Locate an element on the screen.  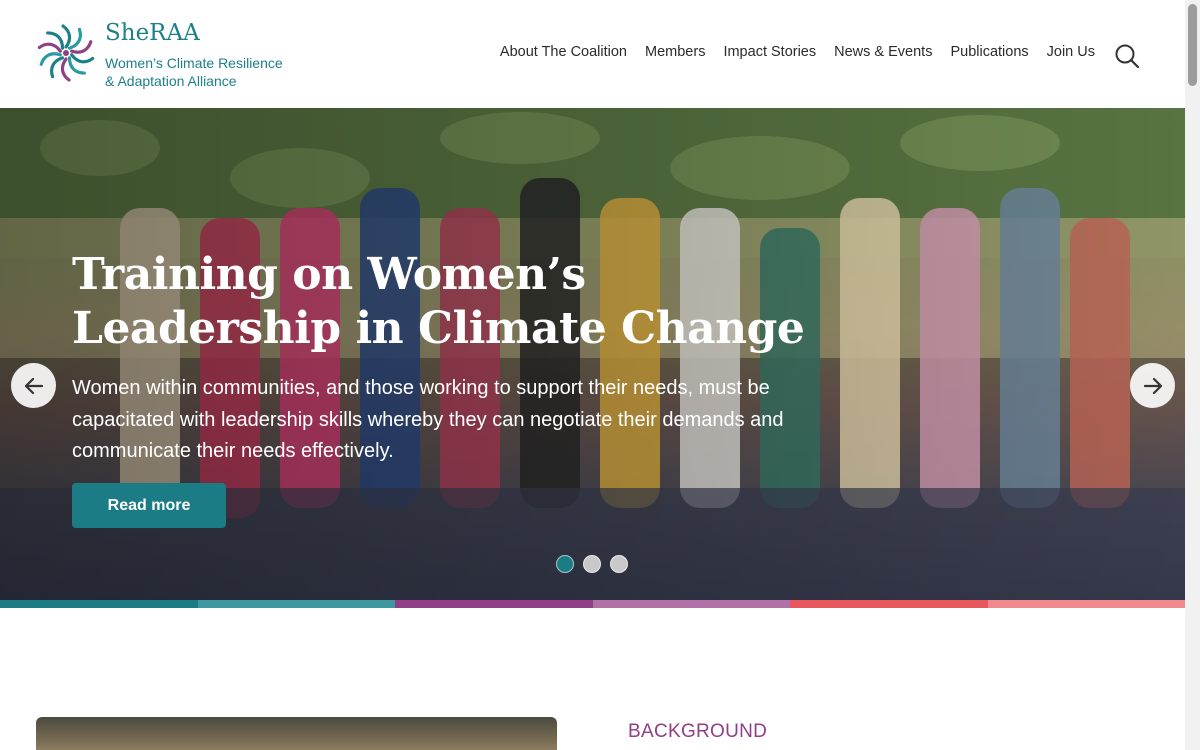
nav-members: Members is located at coordinates (675, 54).